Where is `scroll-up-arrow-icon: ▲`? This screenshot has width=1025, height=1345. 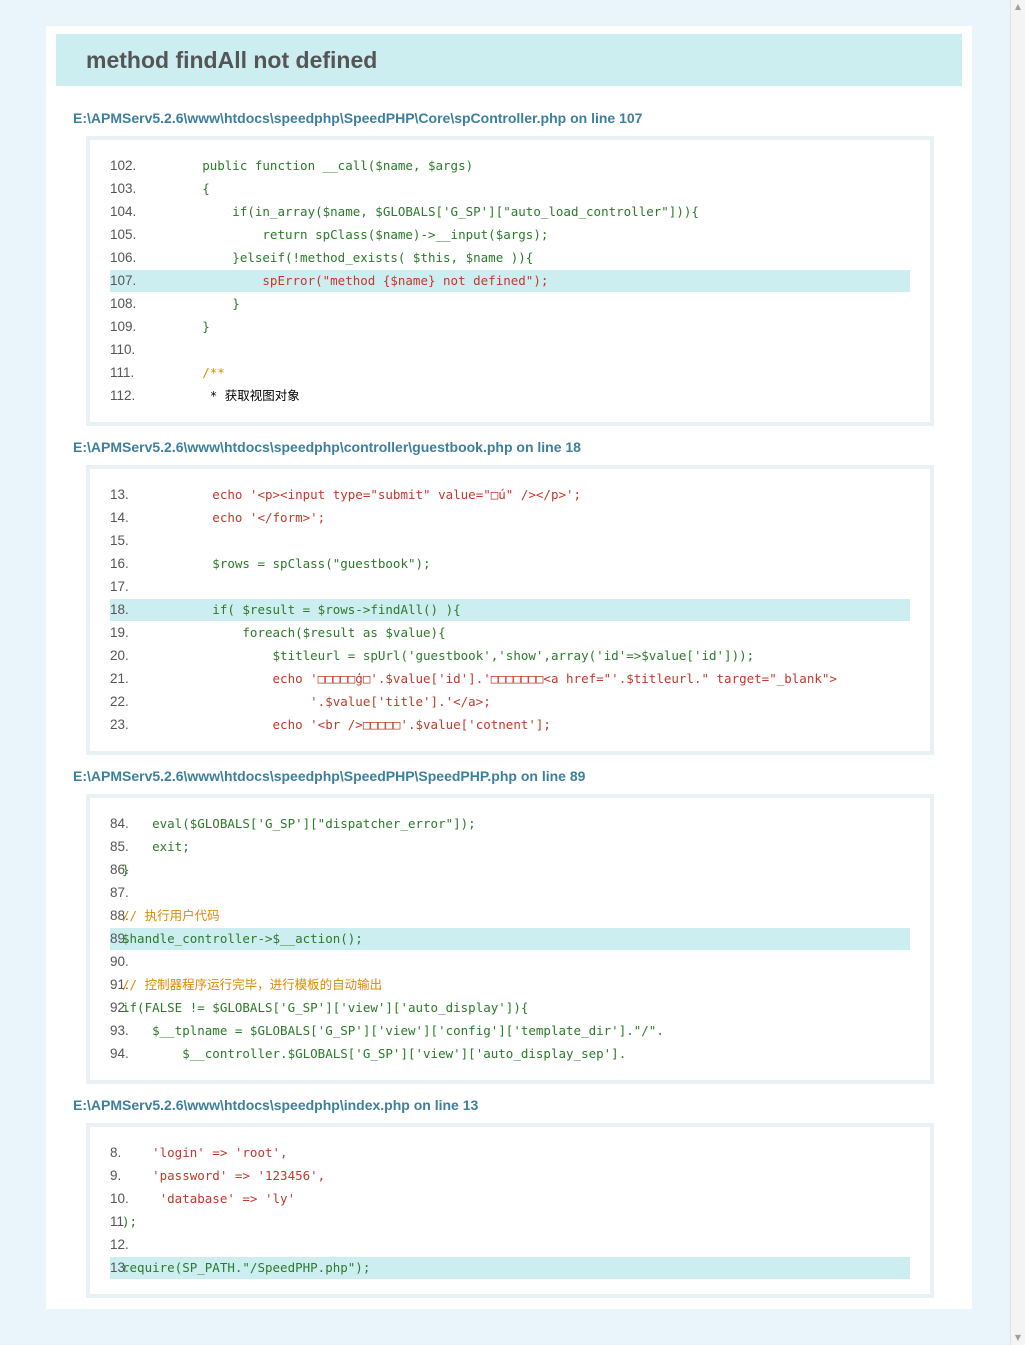 scroll-up-arrow-icon: ▲ is located at coordinates (1018, 7).